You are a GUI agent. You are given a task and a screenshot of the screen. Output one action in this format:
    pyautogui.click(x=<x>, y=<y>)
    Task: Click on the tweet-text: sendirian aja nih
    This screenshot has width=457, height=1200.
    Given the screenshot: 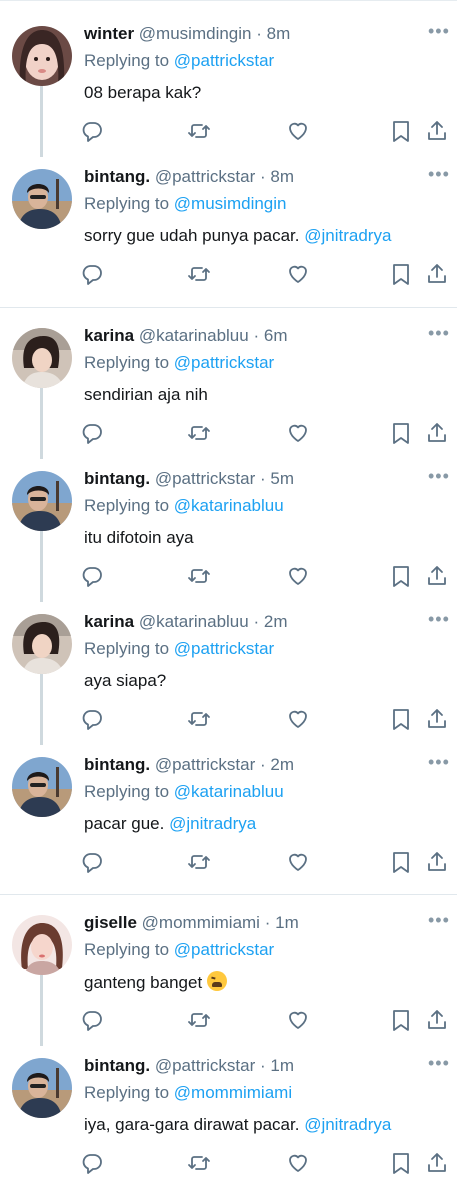 What is the action you would take?
    pyautogui.click(x=146, y=395)
    